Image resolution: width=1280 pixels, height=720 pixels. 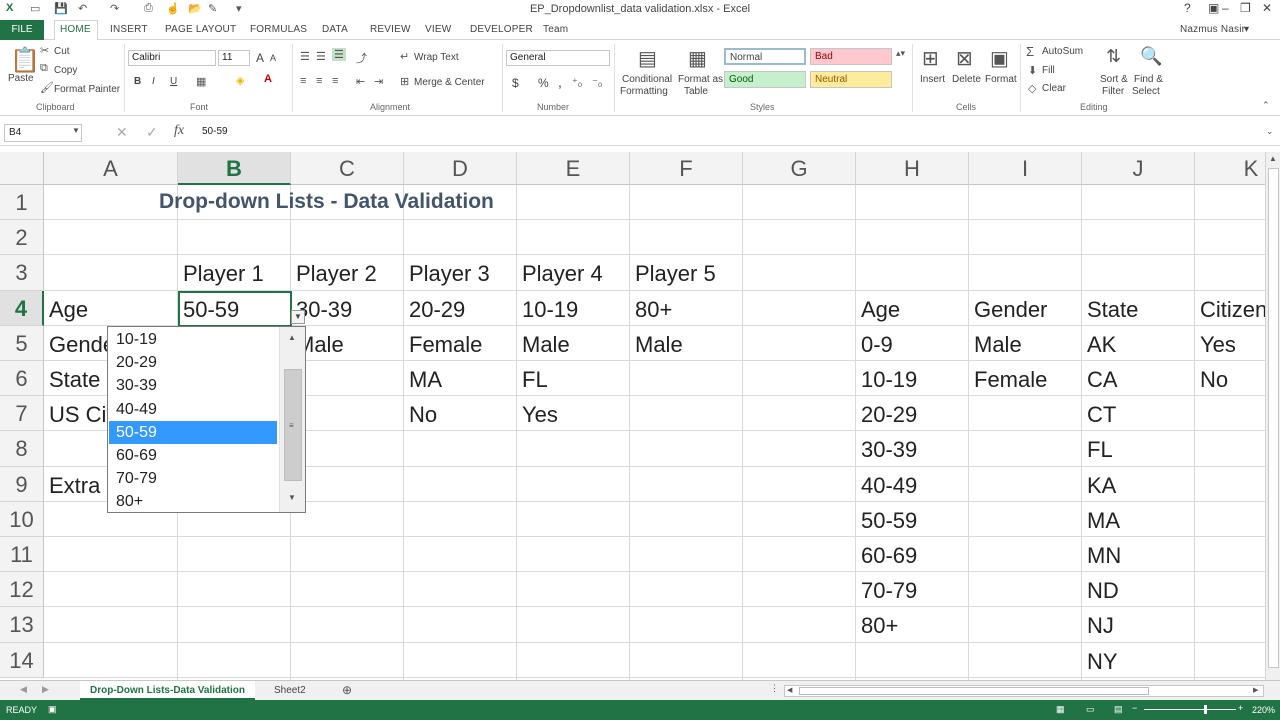 I want to click on page-break-view-icon: ▤, so click(x=1118, y=709).